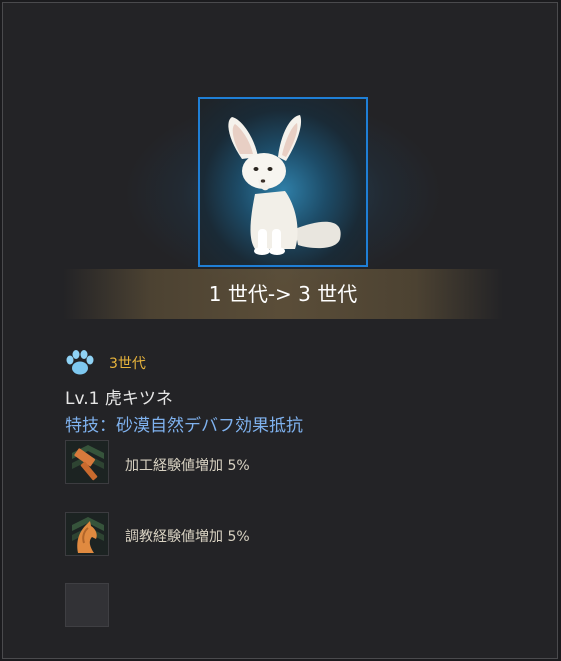  I want to click on skill-label-crafting: 加工経験値増加 5%, so click(187, 466).